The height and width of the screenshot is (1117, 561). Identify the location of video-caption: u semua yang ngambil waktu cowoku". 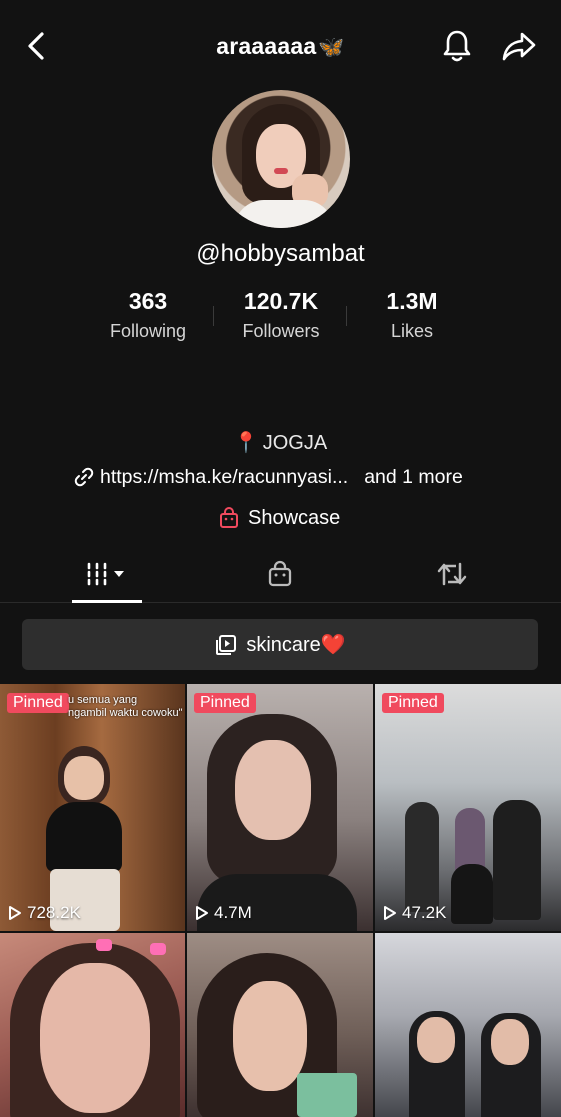
(125, 707).